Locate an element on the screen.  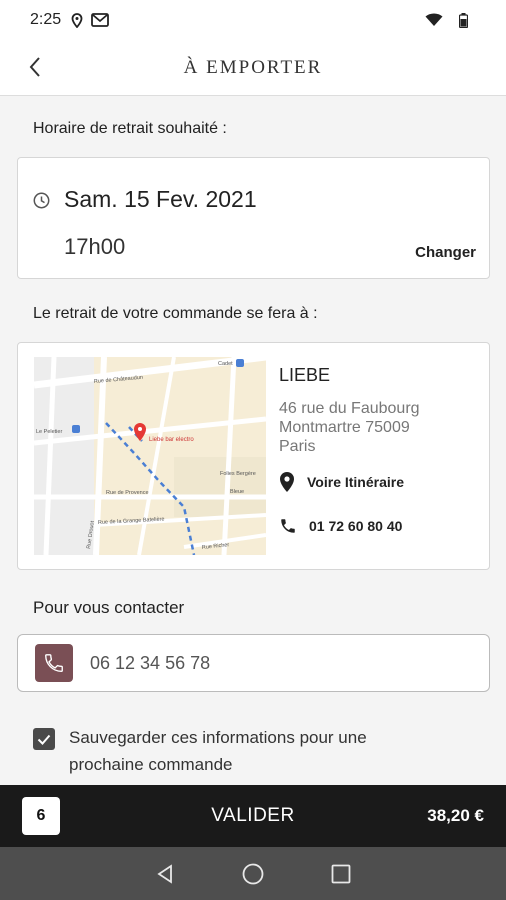
address-line: 46 rue du Faubourg is located at coordinates (349, 408).